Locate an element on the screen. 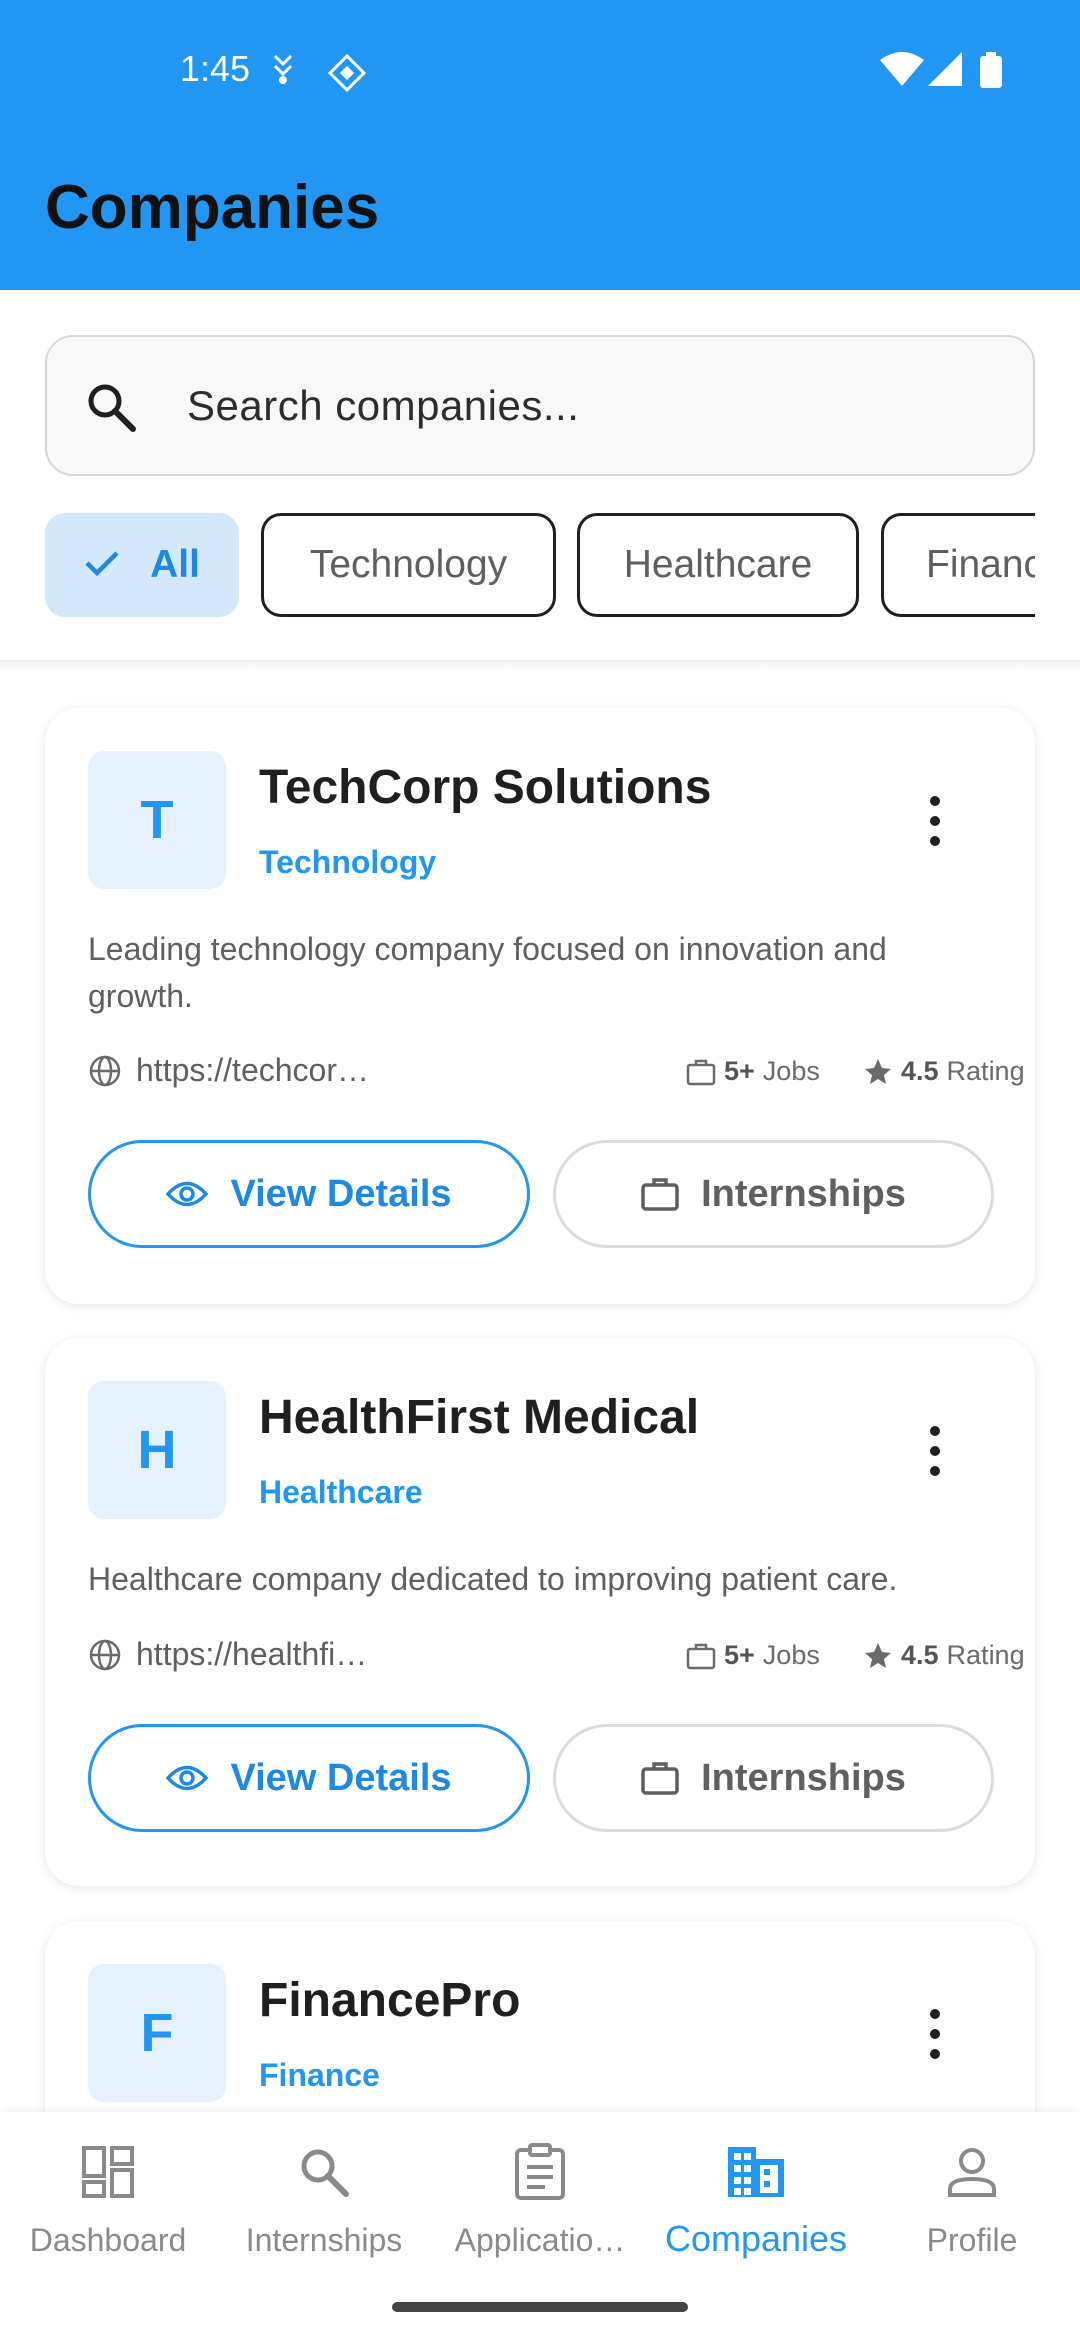 The width and height of the screenshot is (1080, 2340). app-header: 1:45 Companies is located at coordinates (540, 145).